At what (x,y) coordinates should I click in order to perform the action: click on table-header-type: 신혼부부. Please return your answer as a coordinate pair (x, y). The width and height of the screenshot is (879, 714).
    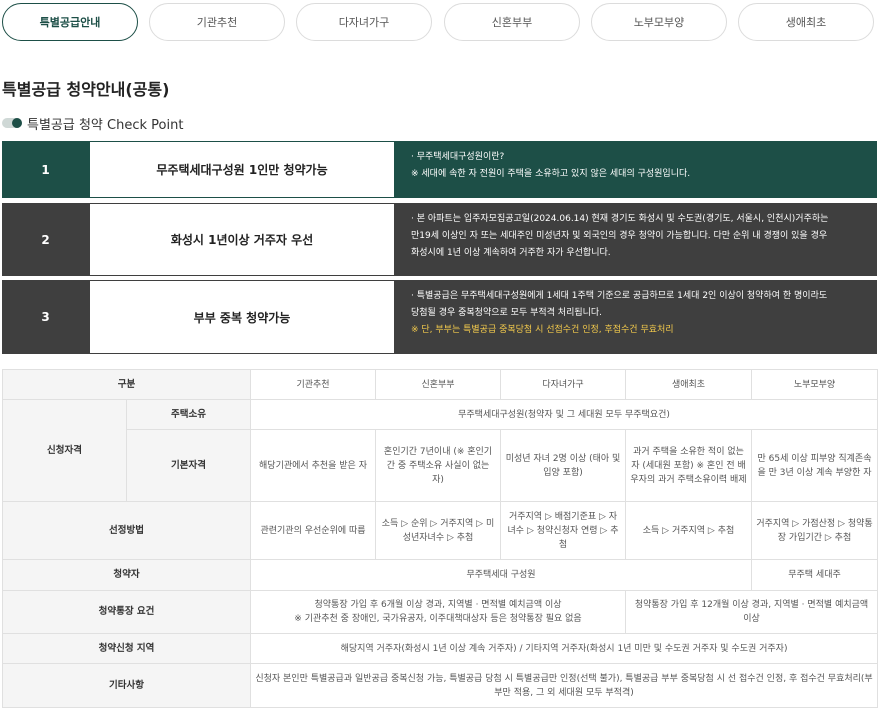
    Looking at the image, I should click on (438, 384).